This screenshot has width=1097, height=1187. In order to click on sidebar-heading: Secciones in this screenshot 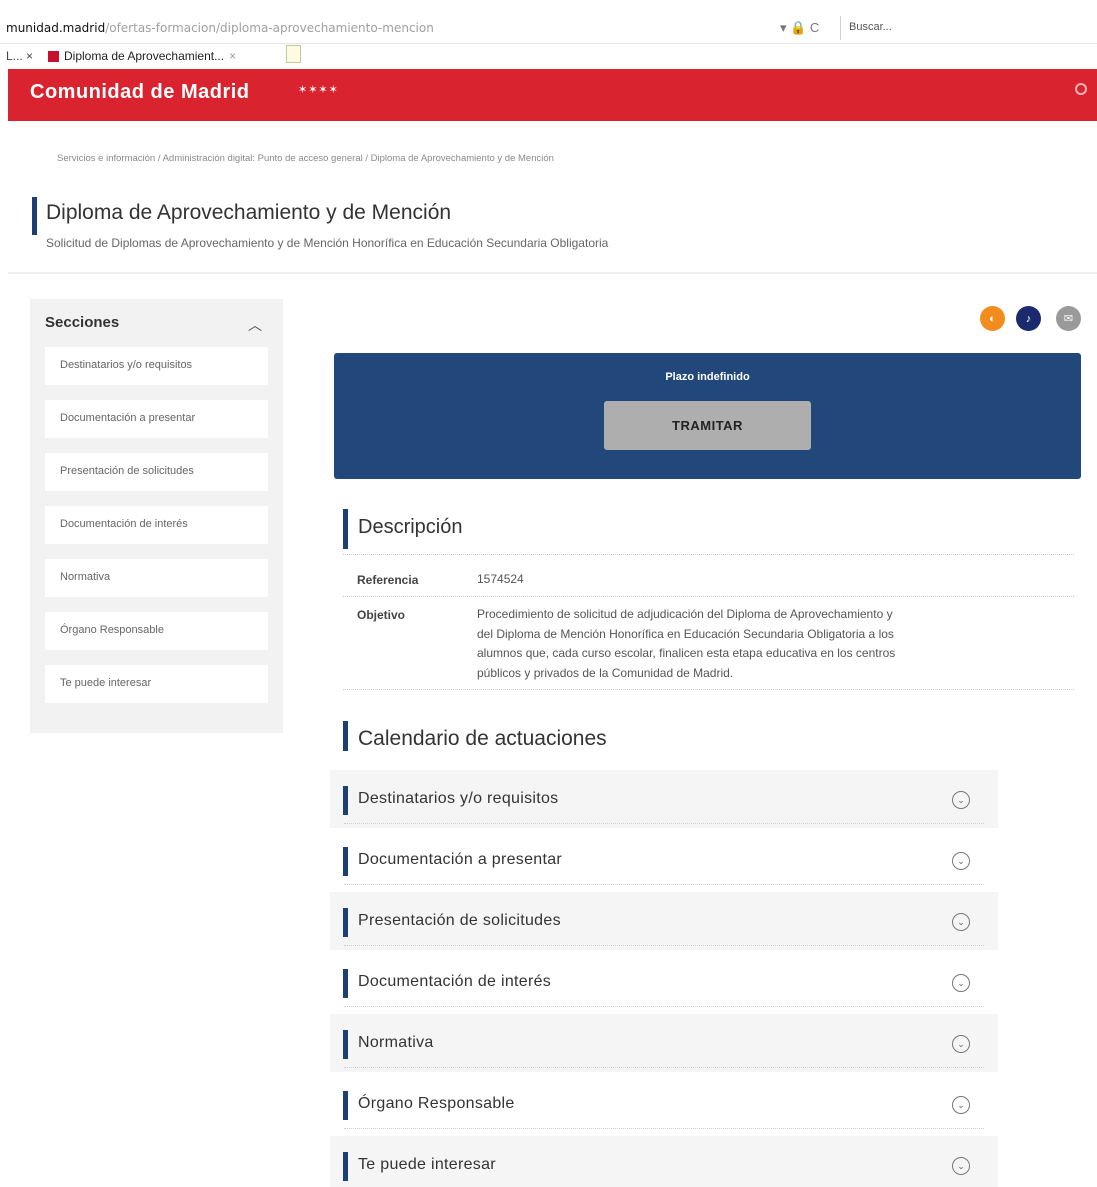, I will do `click(82, 322)`.